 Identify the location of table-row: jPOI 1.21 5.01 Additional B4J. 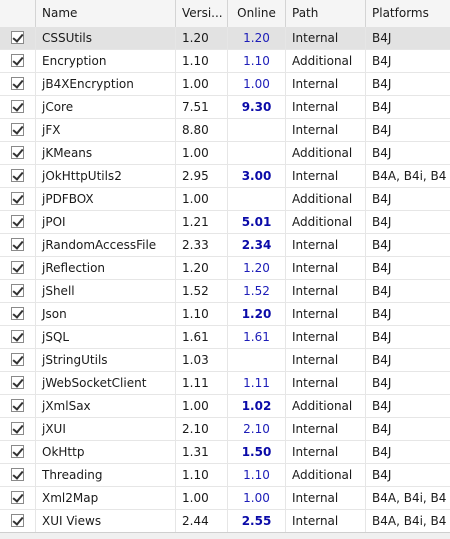
(225, 222).